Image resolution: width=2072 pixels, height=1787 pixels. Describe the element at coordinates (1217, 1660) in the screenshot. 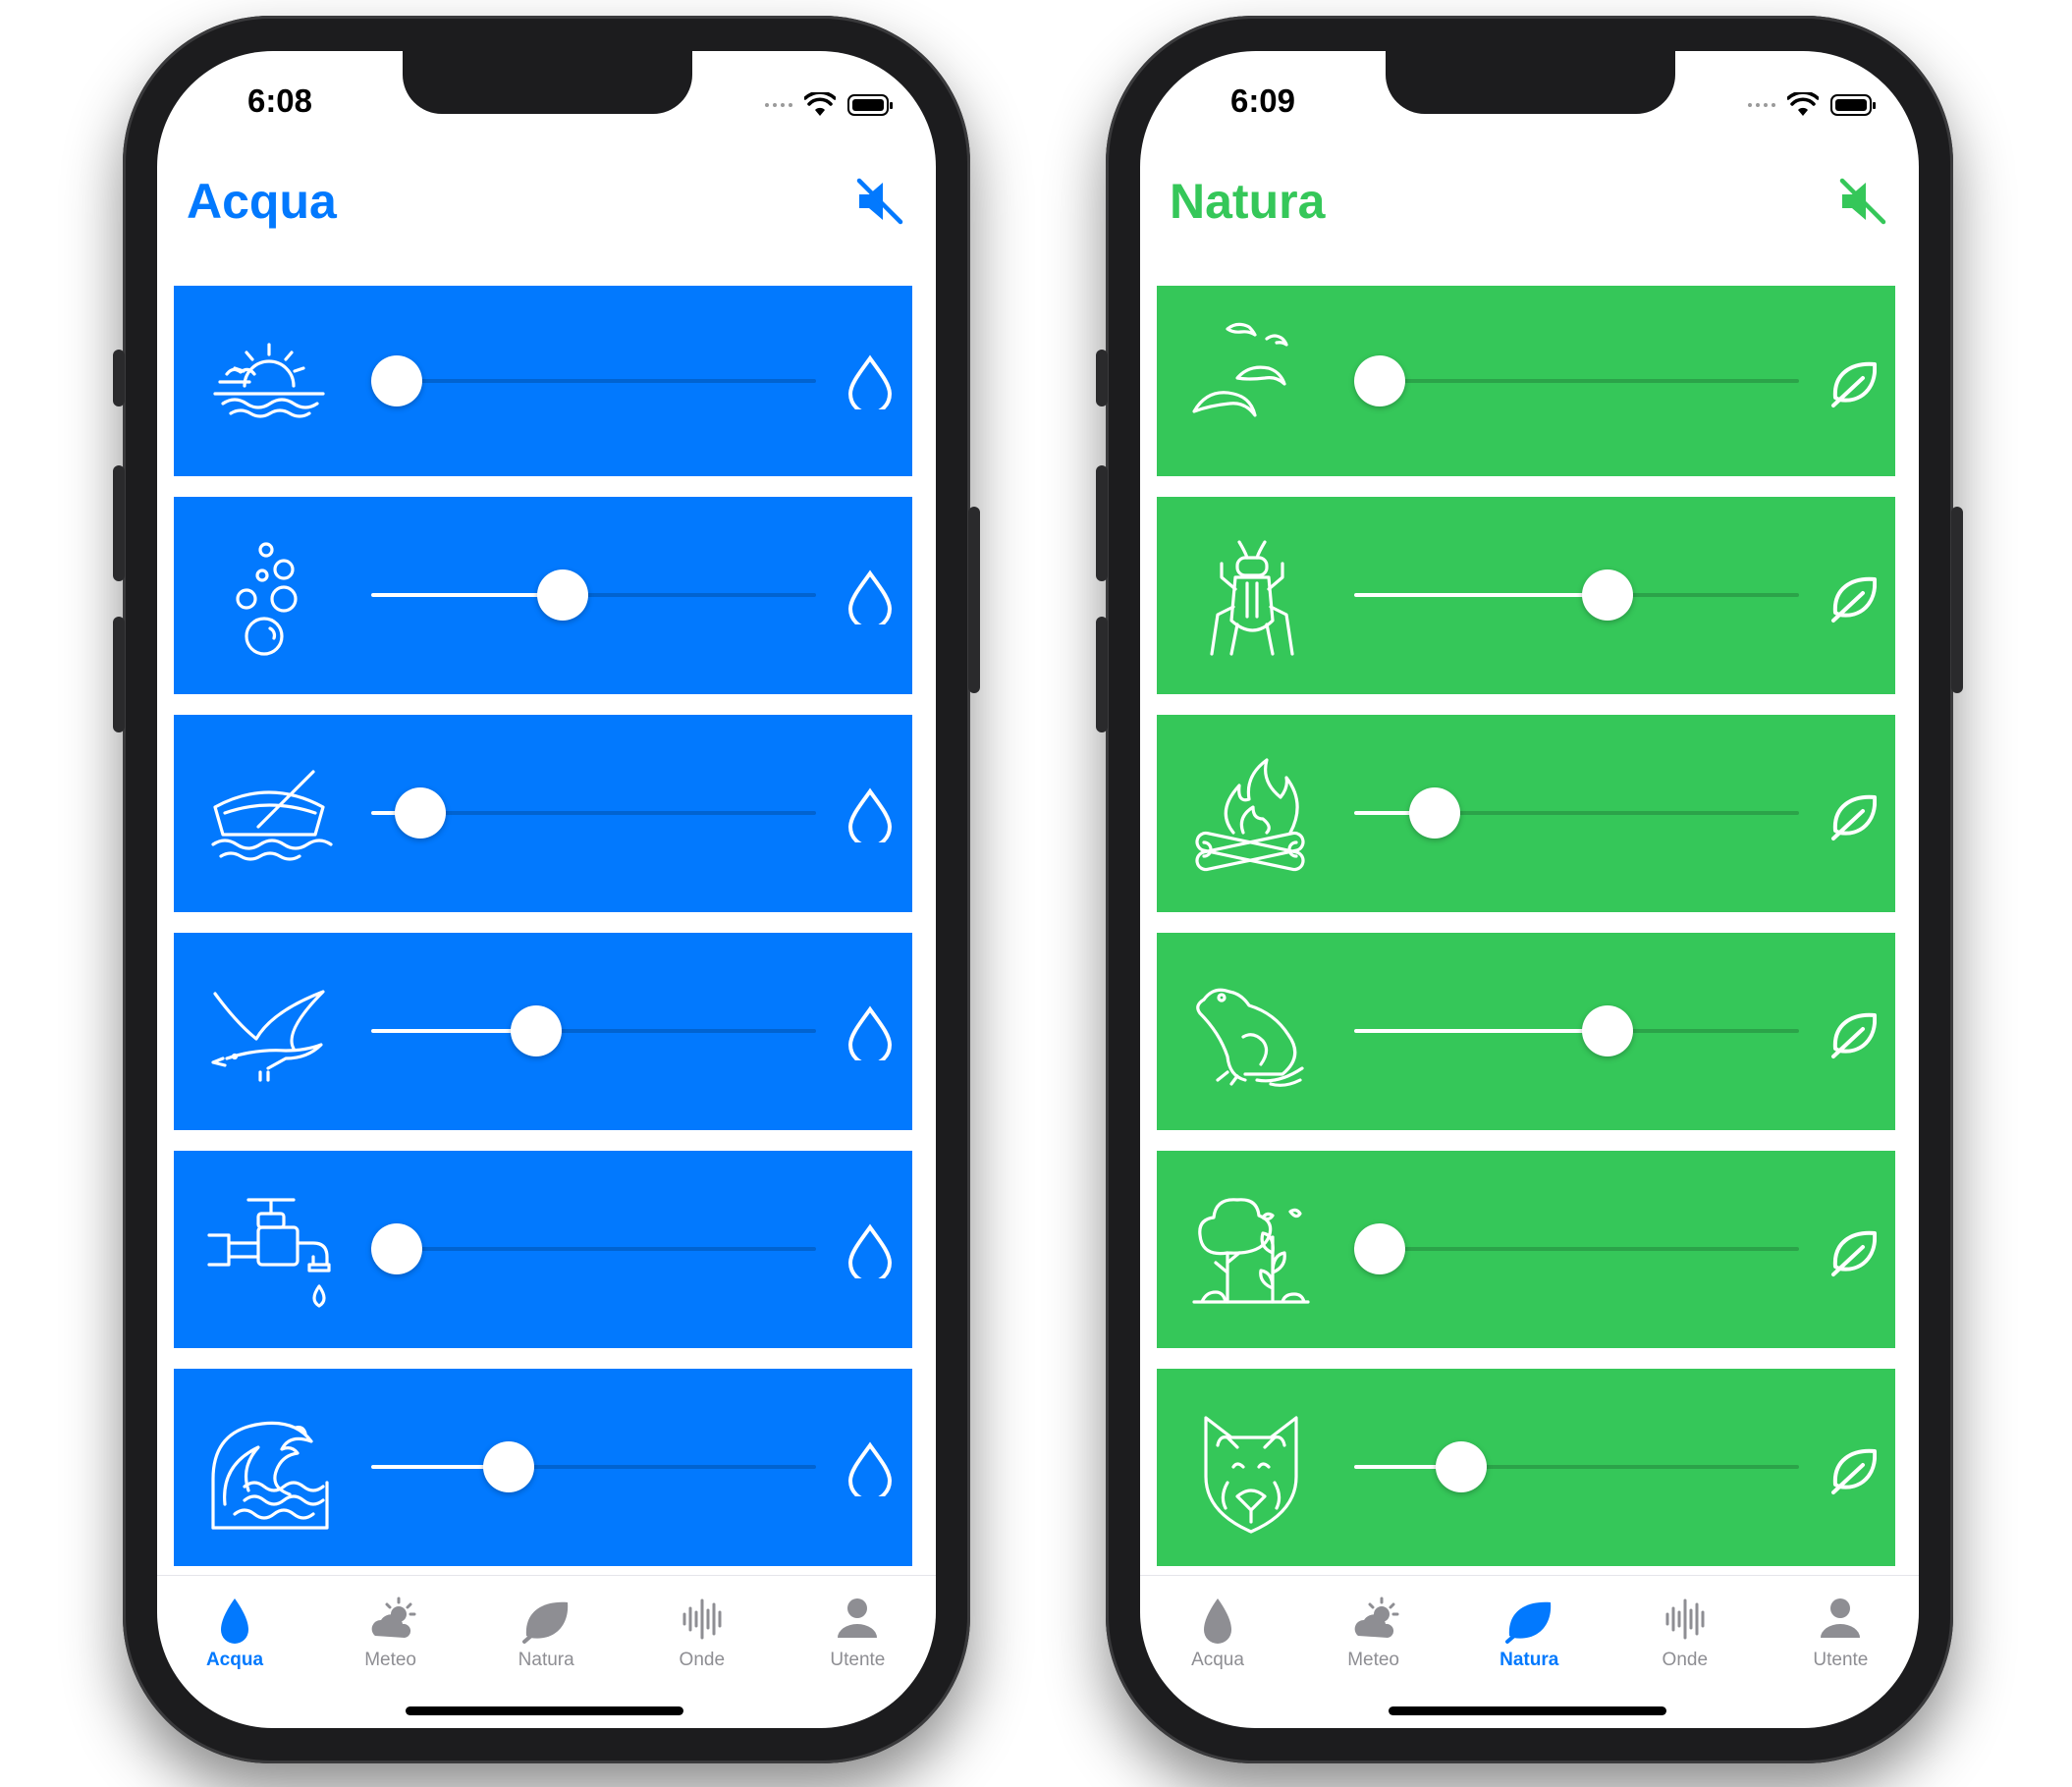

I see `tab-label: Acqua` at that location.